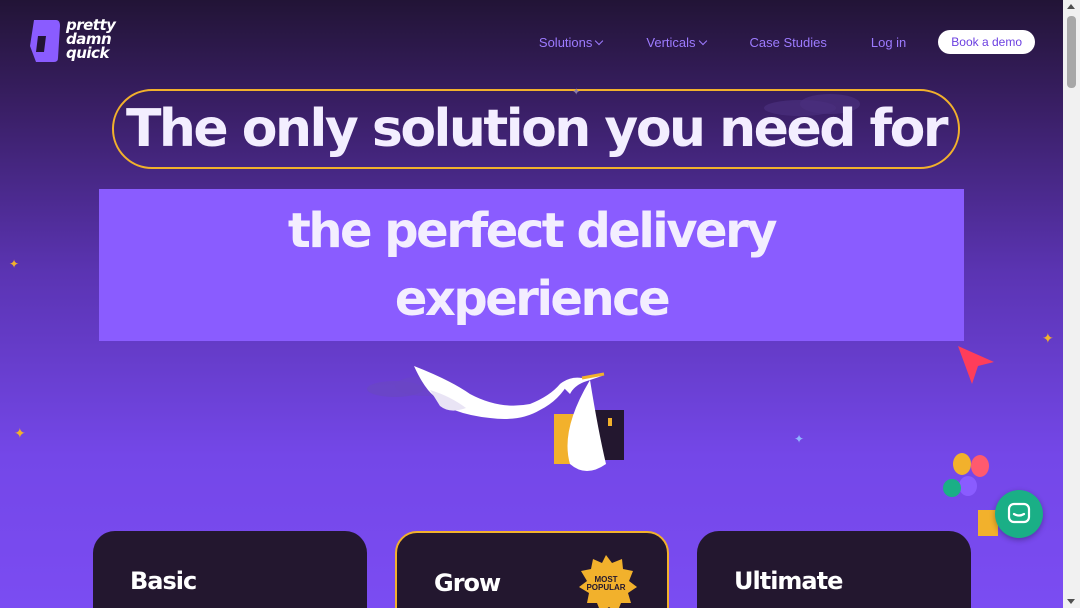  What do you see at coordinates (519, 418) in the screenshot?
I see `stork-illustration` at bounding box center [519, 418].